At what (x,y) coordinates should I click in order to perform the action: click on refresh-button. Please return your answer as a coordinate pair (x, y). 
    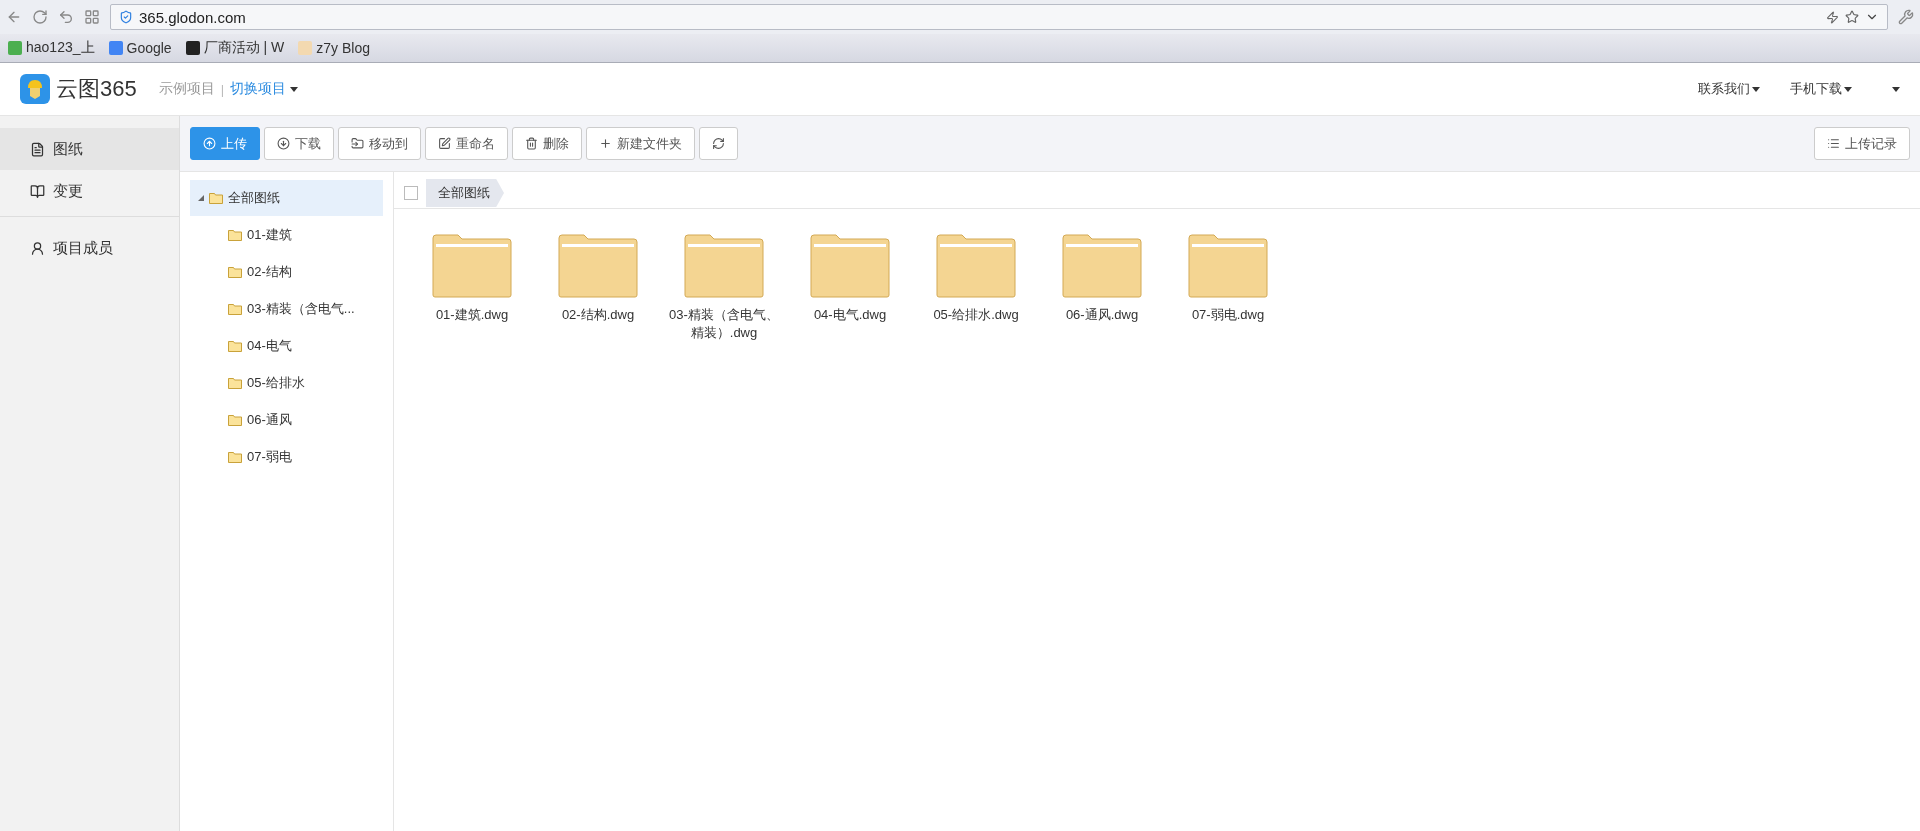
    Looking at the image, I should click on (718, 143).